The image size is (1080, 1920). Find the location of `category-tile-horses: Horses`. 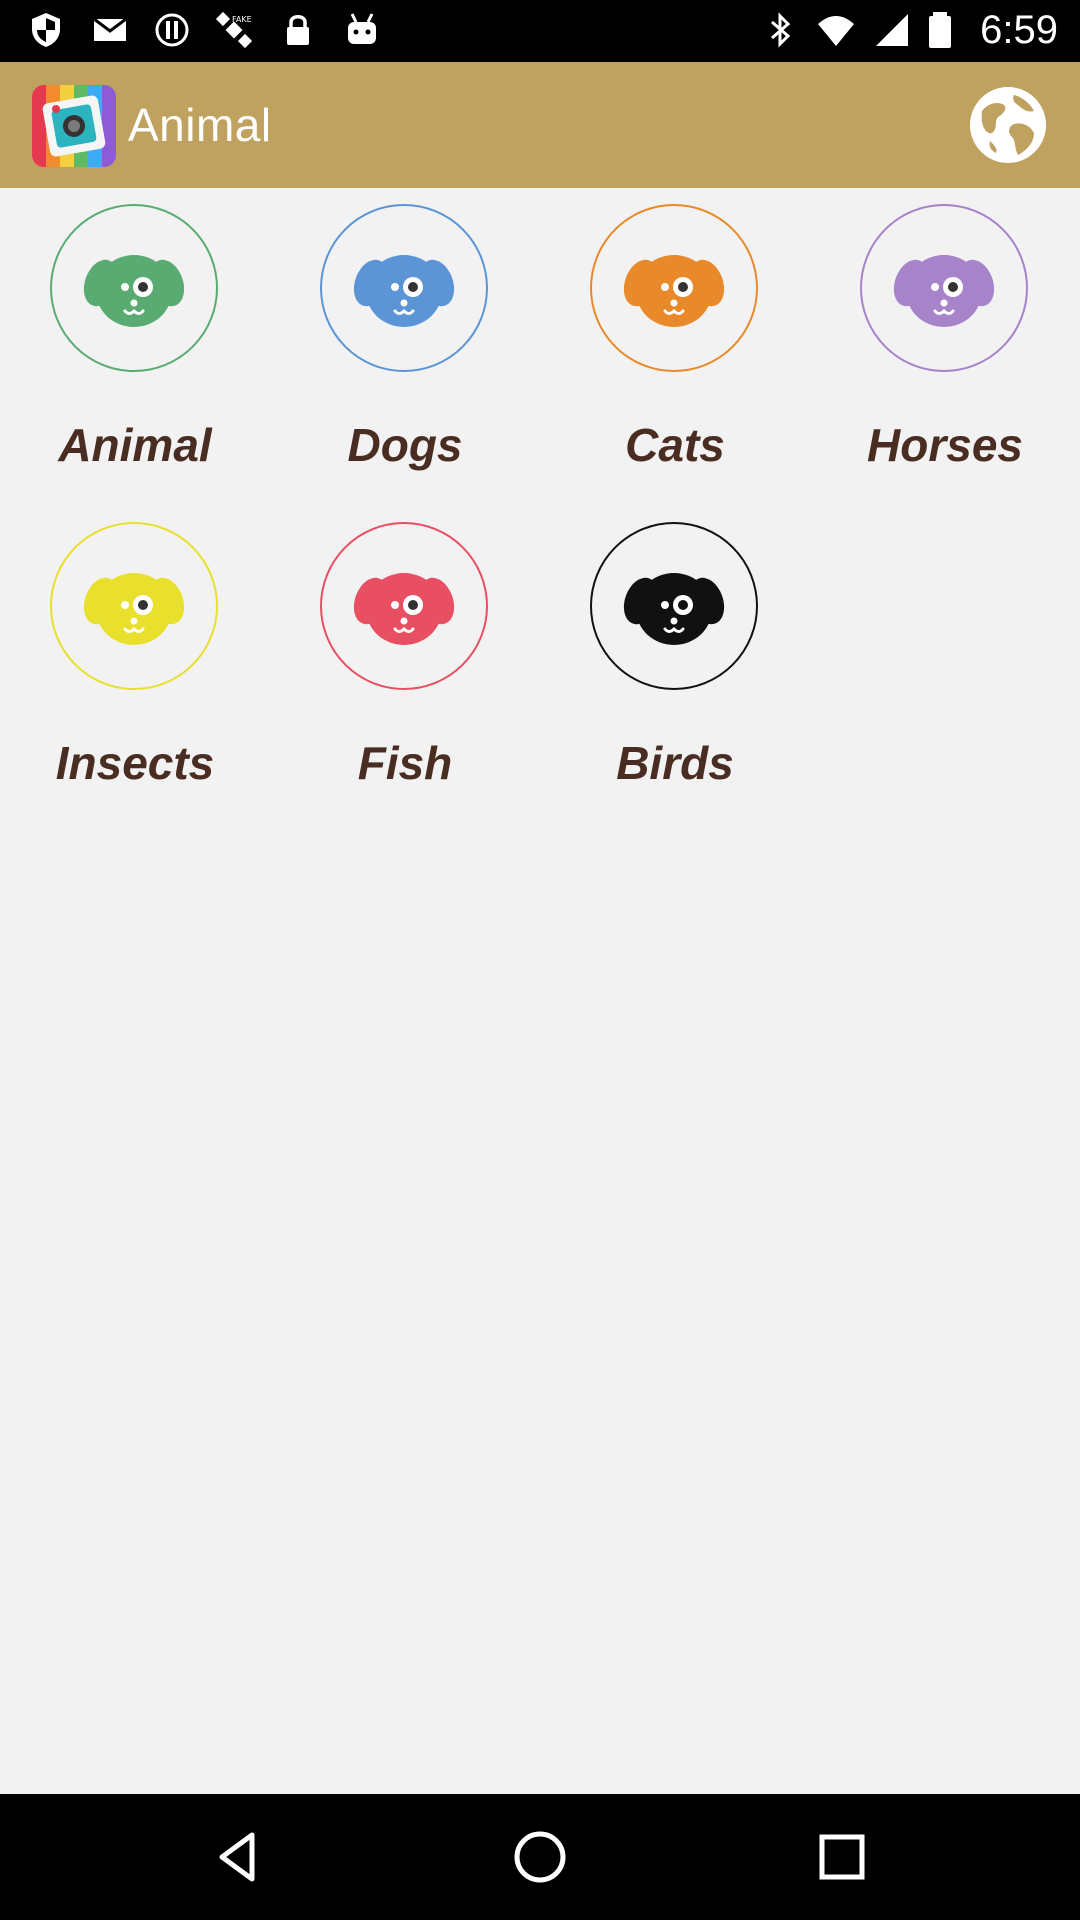

category-tile-horses: Horses is located at coordinates (945, 350).